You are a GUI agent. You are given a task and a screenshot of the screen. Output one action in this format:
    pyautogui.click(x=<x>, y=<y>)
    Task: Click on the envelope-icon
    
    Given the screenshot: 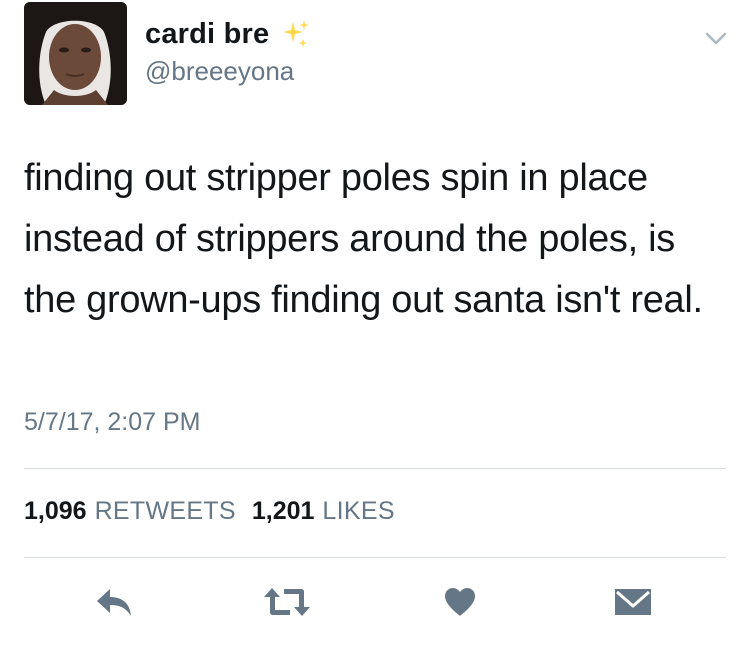 What is the action you would take?
    pyautogui.click(x=633, y=602)
    